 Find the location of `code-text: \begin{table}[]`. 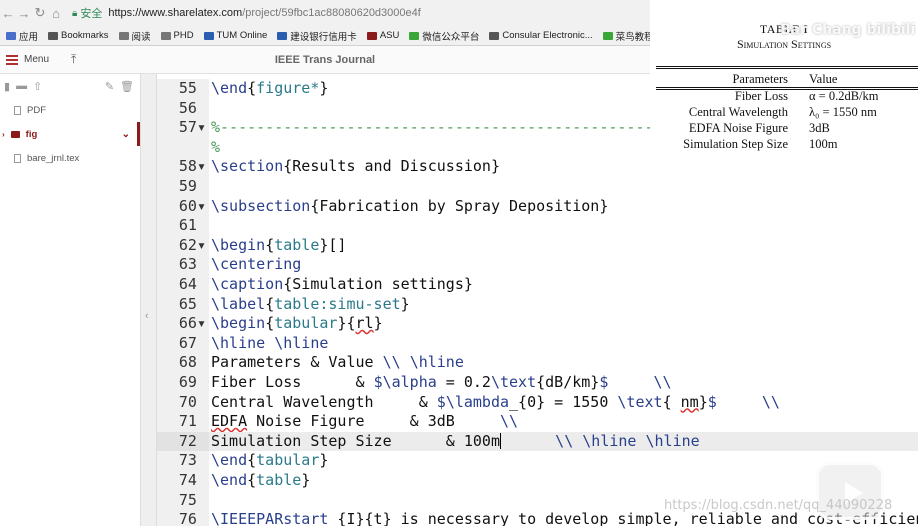

code-text: \begin{table}[] is located at coordinates (279, 244).